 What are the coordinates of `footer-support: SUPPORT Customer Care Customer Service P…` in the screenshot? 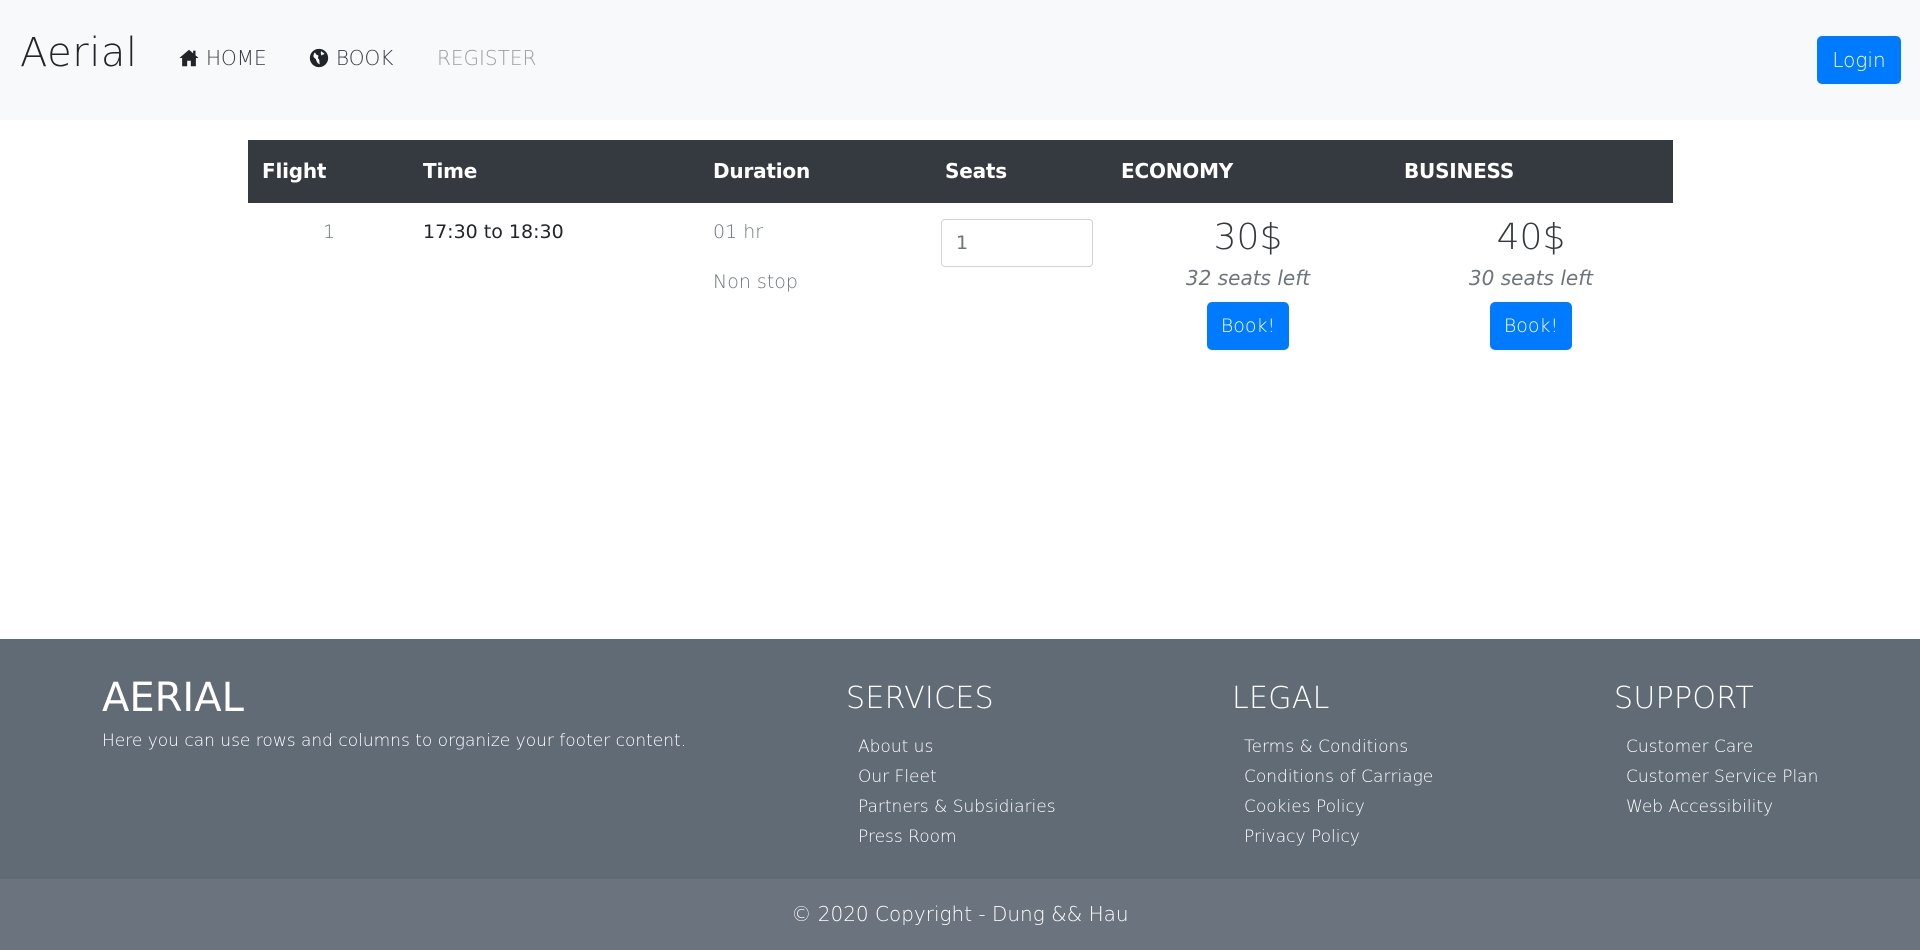 It's located at (1716, 751).